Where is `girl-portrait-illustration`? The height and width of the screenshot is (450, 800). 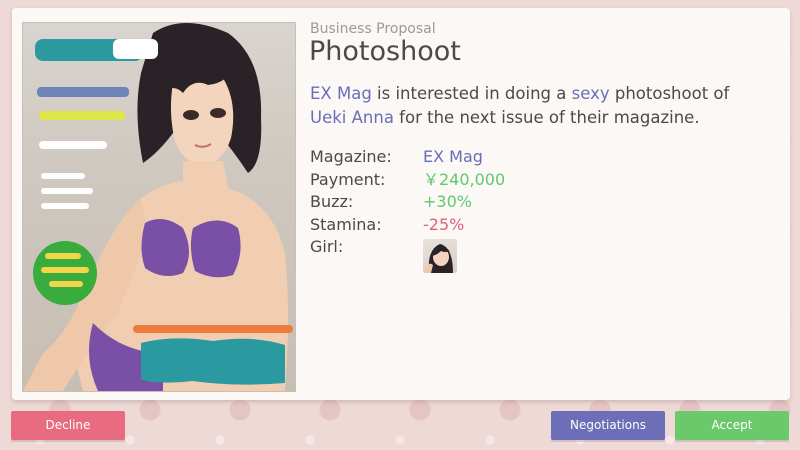
girl-portrait-illustration is located at coordinates (438, 258).